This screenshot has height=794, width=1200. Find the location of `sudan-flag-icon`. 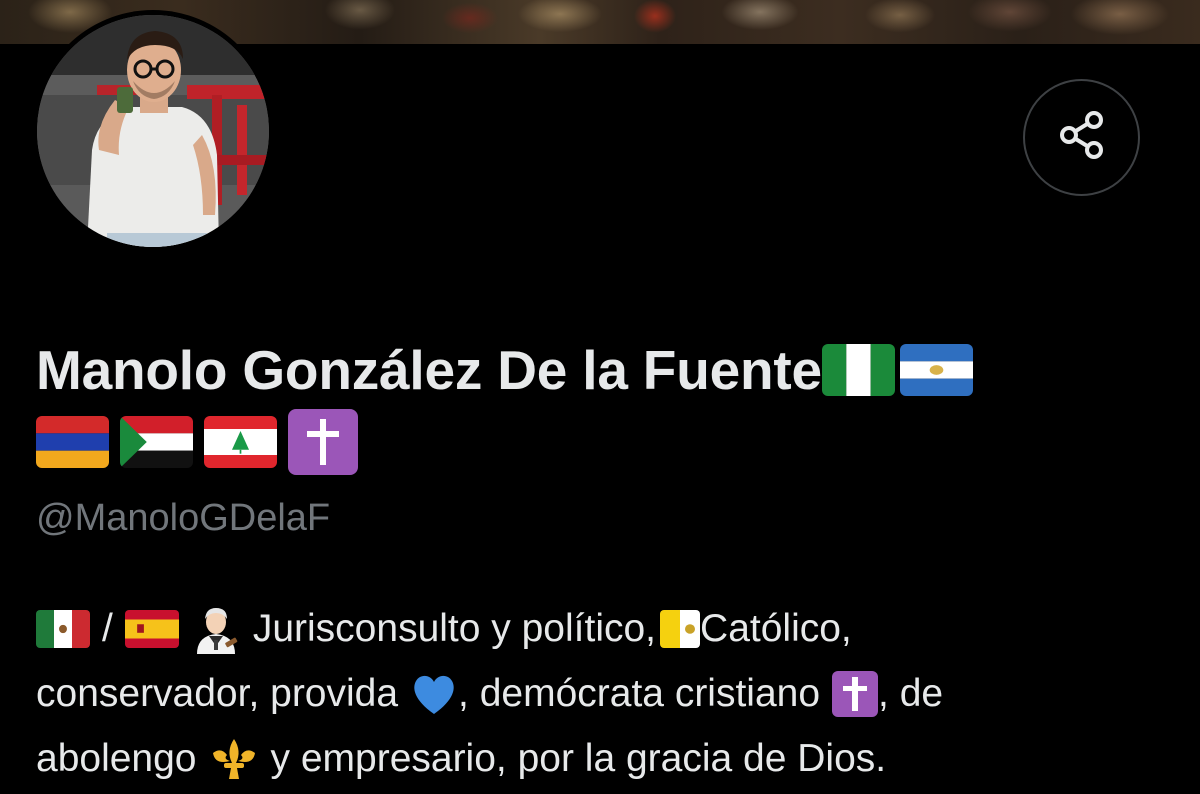

sudan-flag-icon is located at coordinates (156, 442).